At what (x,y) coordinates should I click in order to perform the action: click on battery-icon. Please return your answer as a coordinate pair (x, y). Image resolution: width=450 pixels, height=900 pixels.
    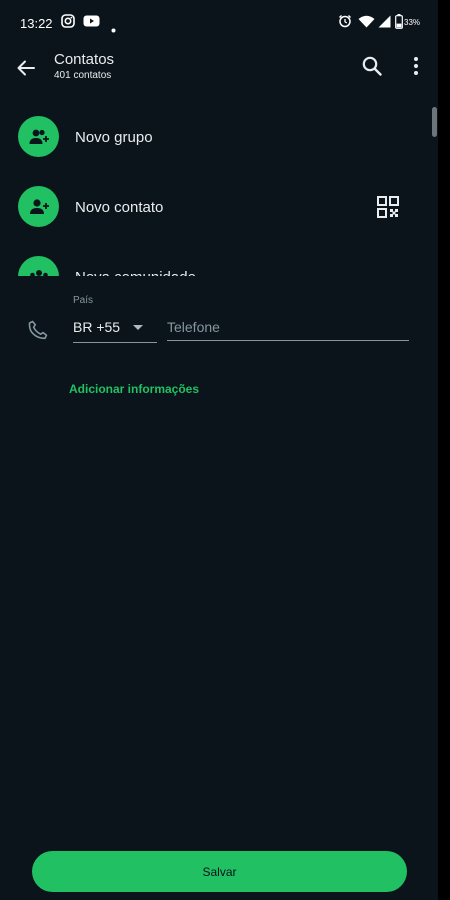
    Looking at the image, I should click on (399, 24).